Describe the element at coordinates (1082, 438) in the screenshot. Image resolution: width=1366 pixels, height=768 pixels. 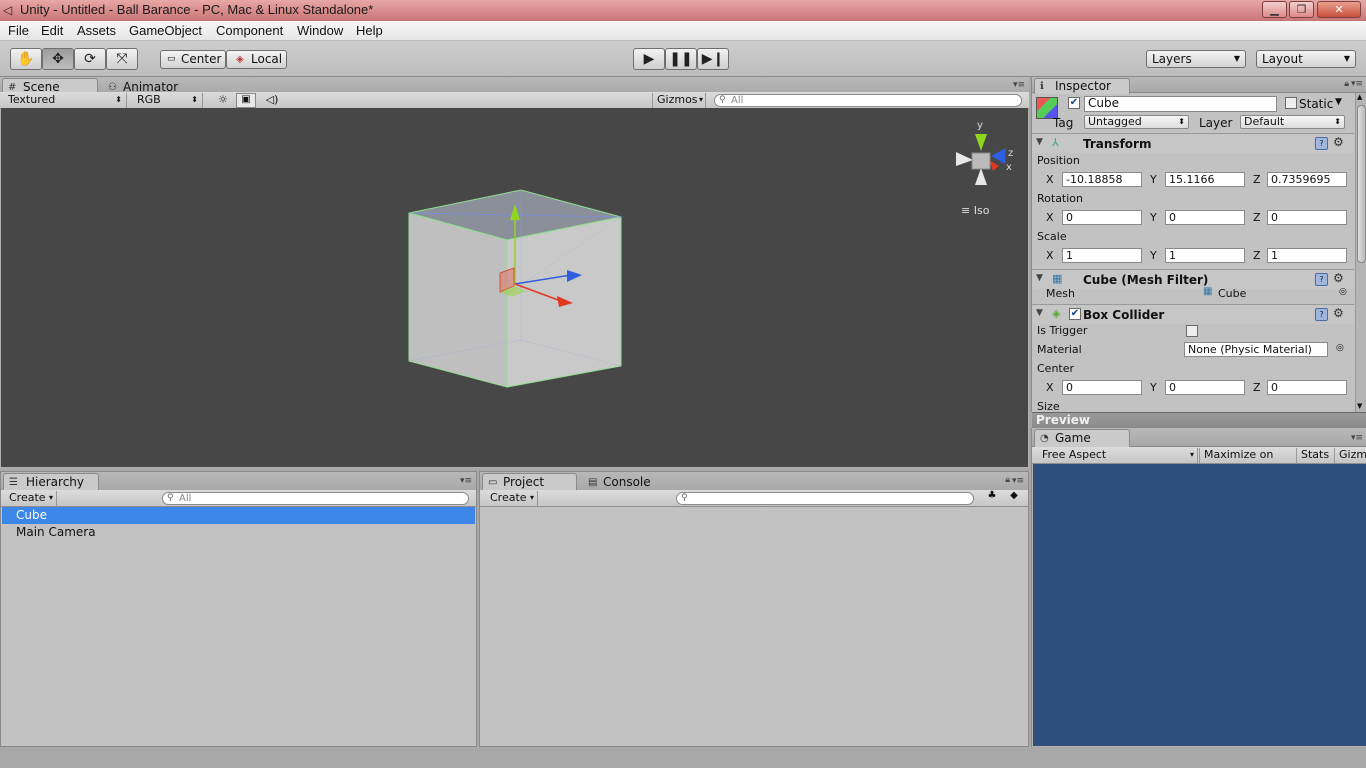
I see `tab-game: ◔ Game` at that location.